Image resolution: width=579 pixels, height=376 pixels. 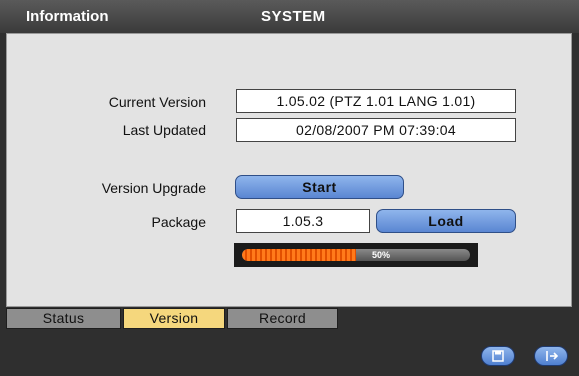 What do you see at coordinates (157, 102) in the screenshot?
I see `current-version-label: Current Version` at bounding box center [157, 102].